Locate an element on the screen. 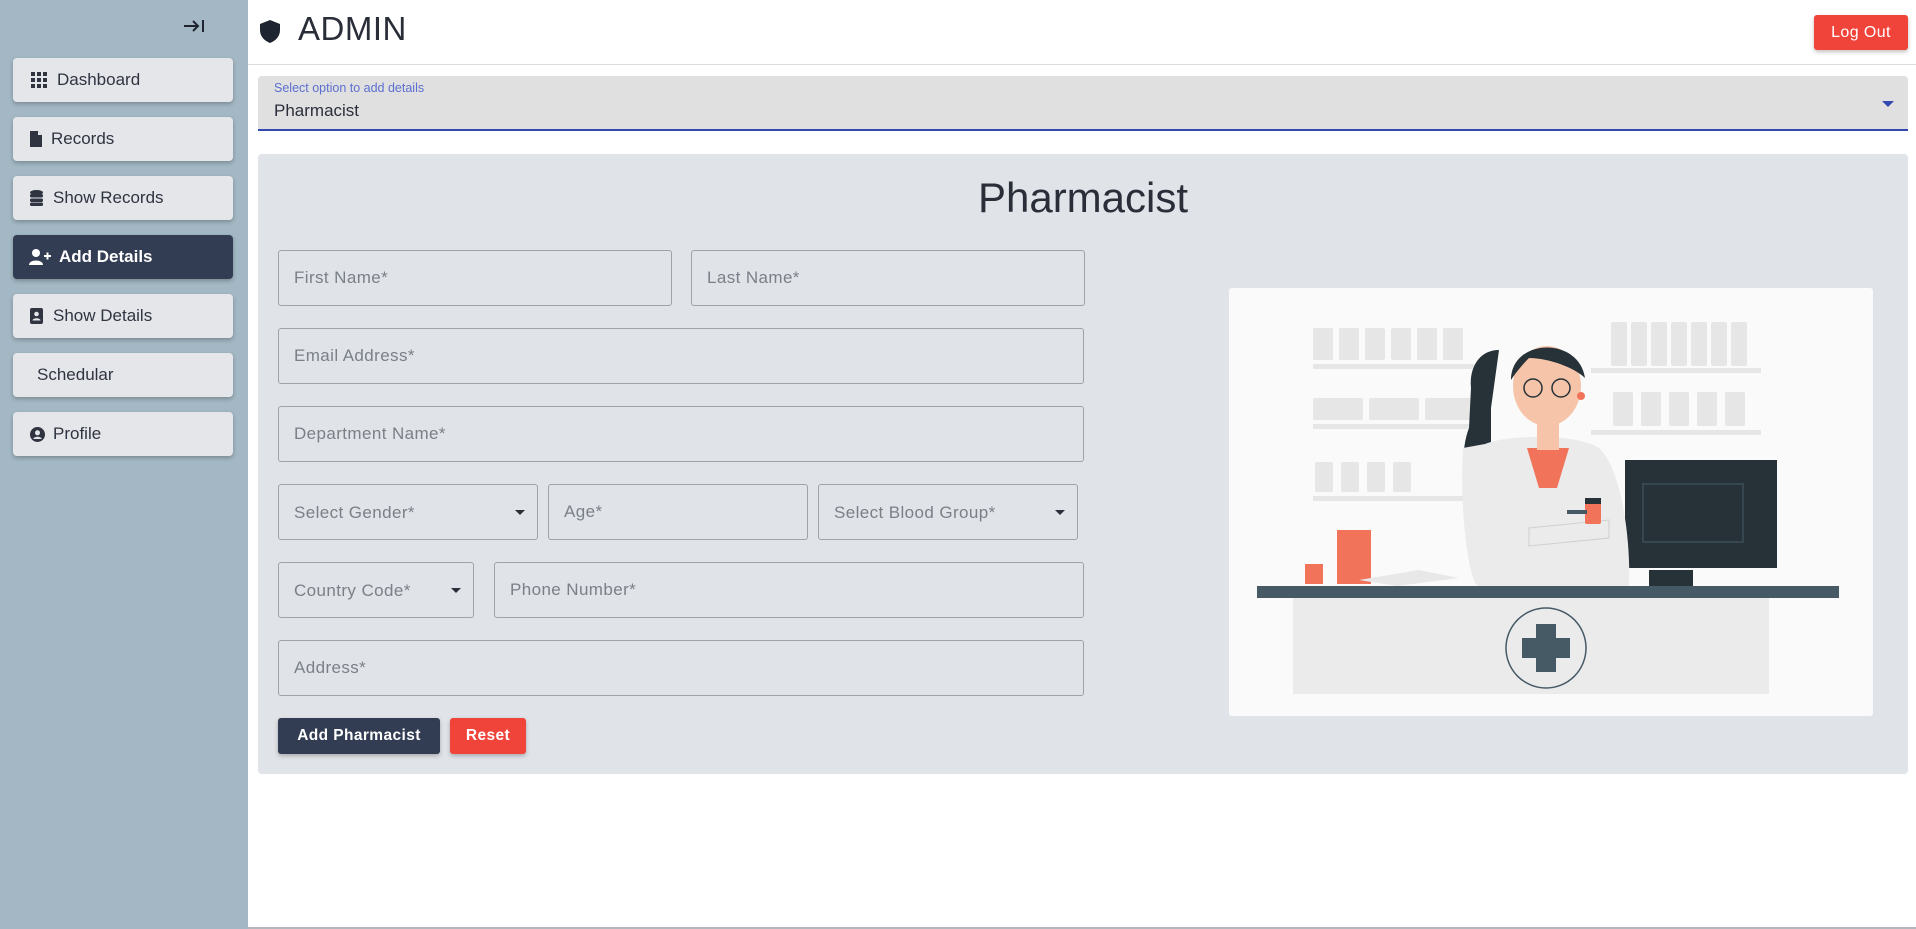  sidebar-item-show-records: Show Records is located at coordinates (123, 198).